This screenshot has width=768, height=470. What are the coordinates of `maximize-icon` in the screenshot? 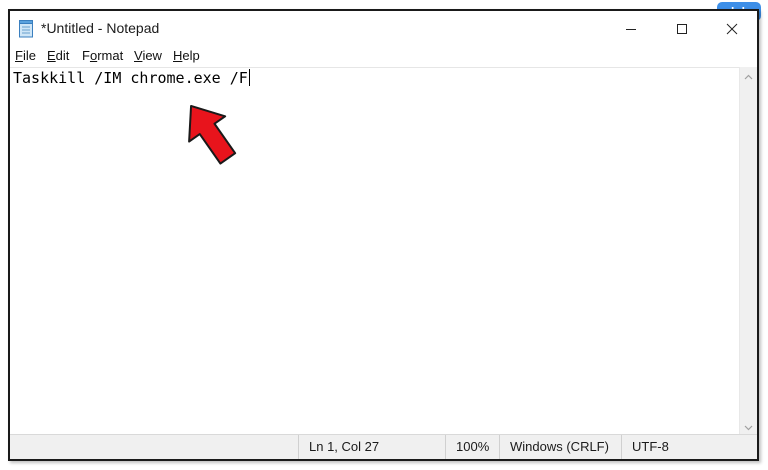 It's located at (682, 29).